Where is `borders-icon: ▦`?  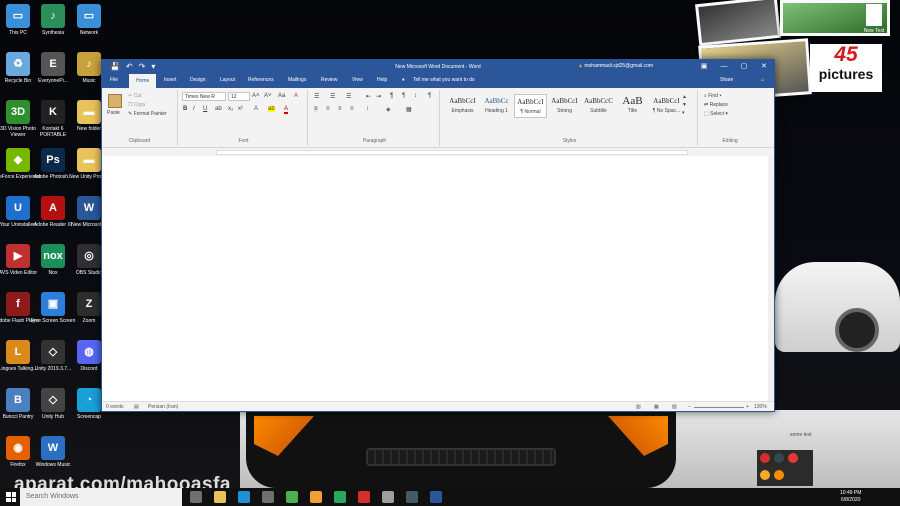
borders-icon: ▦ is located at coordinates (409, 109).